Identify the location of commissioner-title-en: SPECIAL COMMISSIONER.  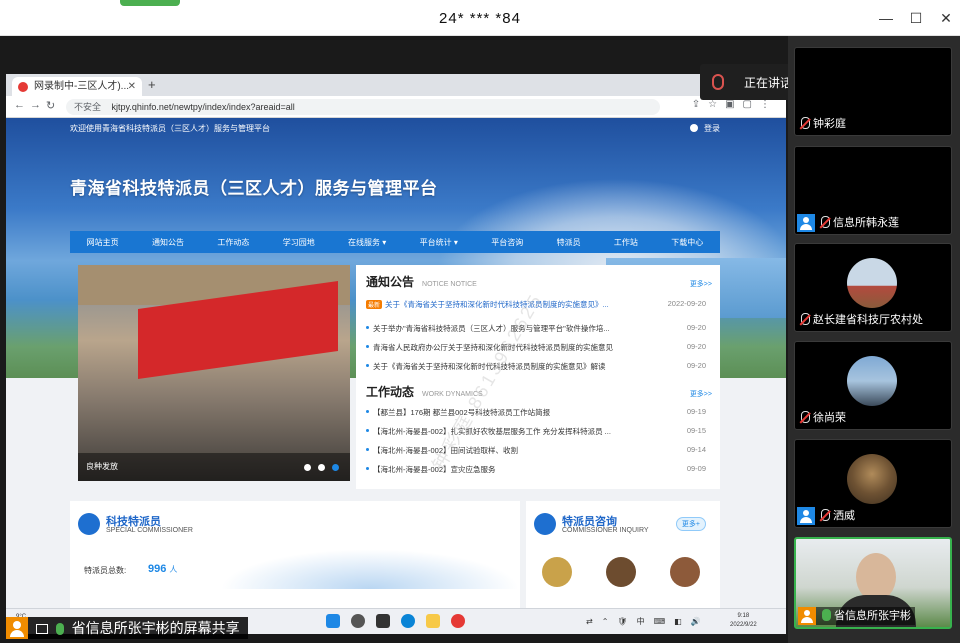
(149, 530).